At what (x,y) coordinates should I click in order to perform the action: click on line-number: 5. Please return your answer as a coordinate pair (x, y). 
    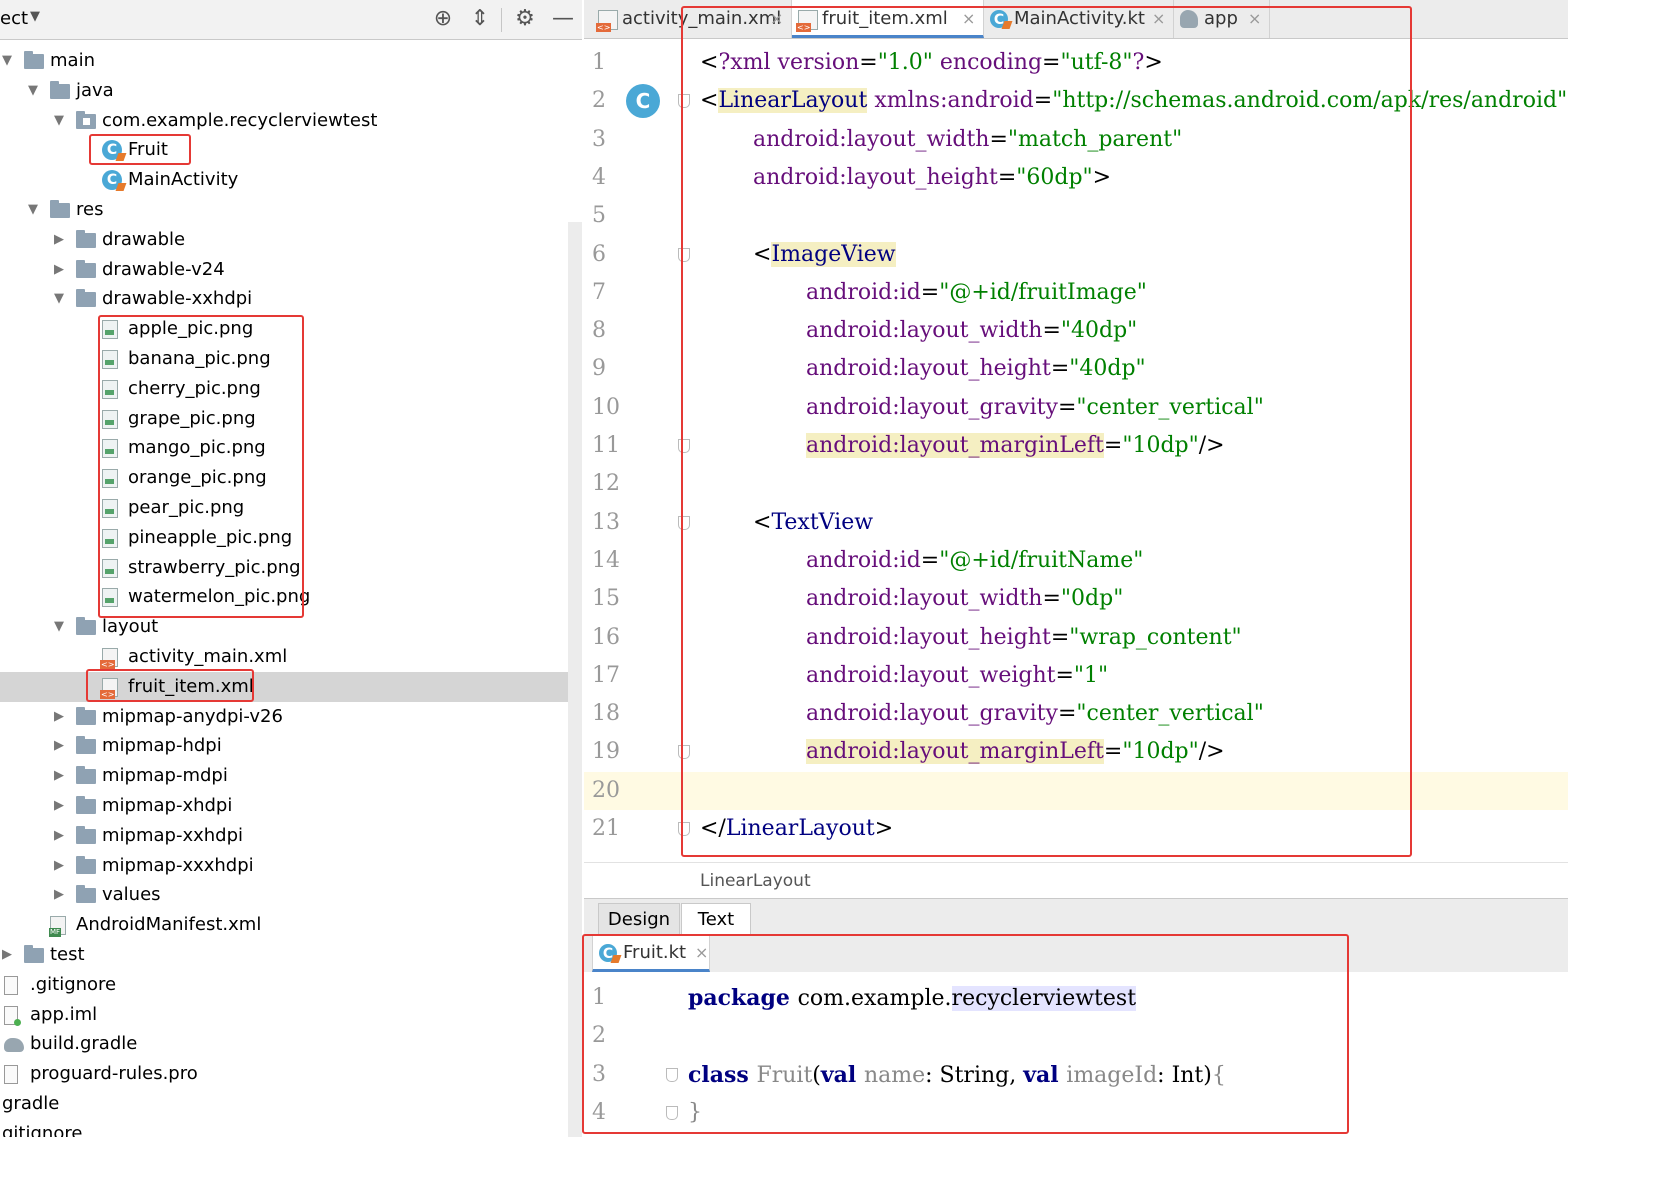
    Looking at the image, I should click on (599, 216).